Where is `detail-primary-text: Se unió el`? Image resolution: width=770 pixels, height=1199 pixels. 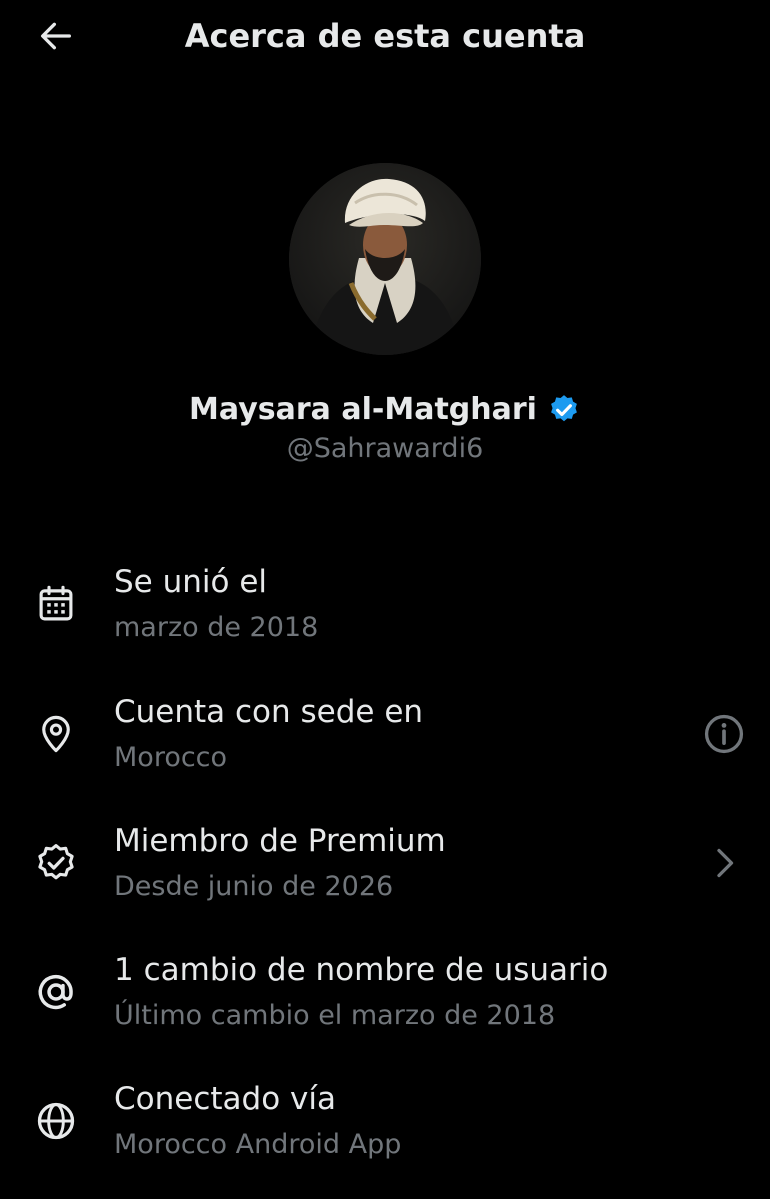
detail-primary-text: Se unió el is located at coordinates (191, 582).